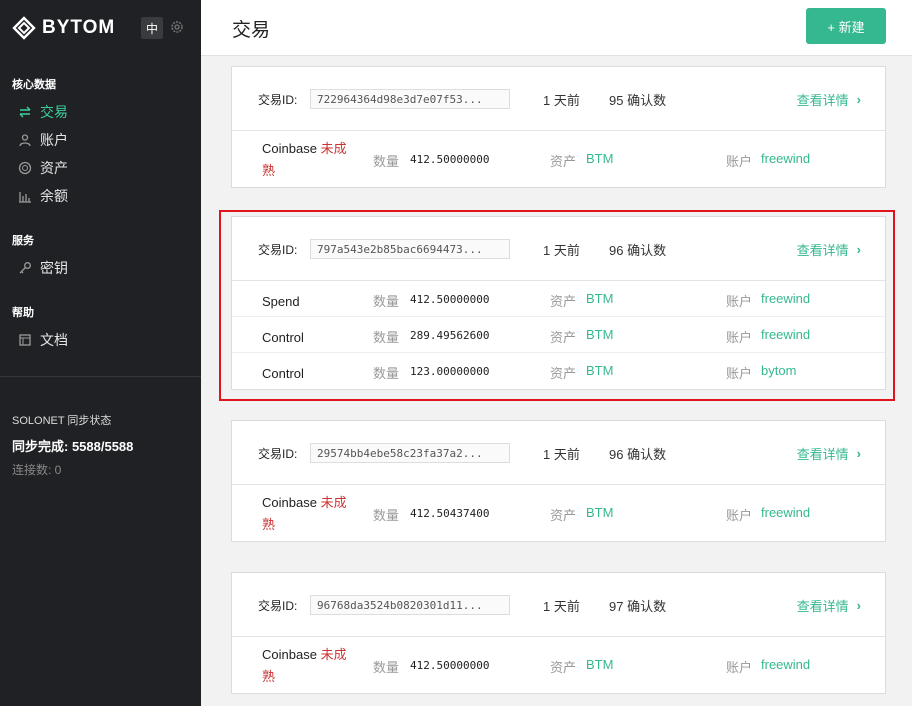  What do you see at coordinates (846, 26) in the screenshot?
I see `new-transaction-button: + 新建` at bounding box center [846, 26].